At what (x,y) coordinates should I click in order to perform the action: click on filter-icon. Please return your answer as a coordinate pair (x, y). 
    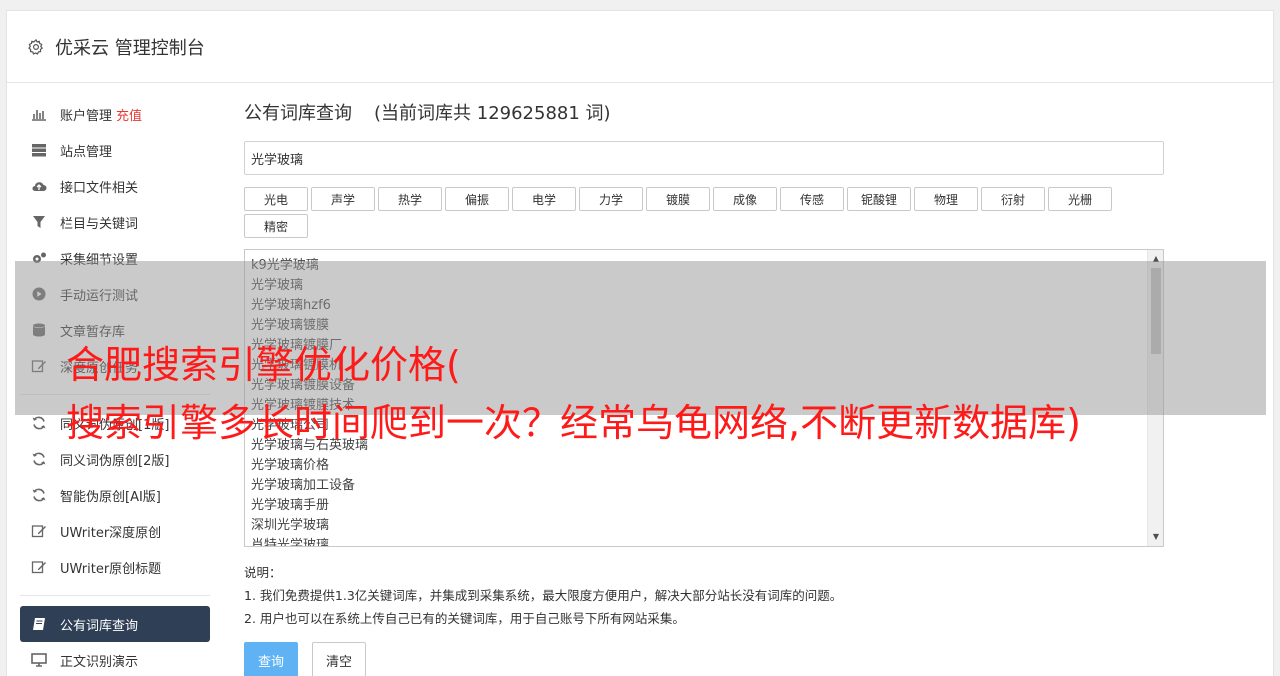
    Looking at the image, I should click on (39, 222).